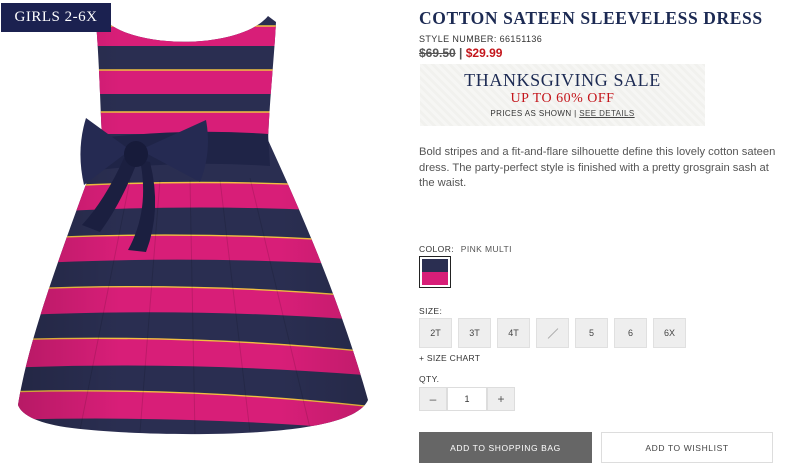 The width and height of the screenshot is (800, 473). I want to click on size-option-unavailable, so click(552, 333).